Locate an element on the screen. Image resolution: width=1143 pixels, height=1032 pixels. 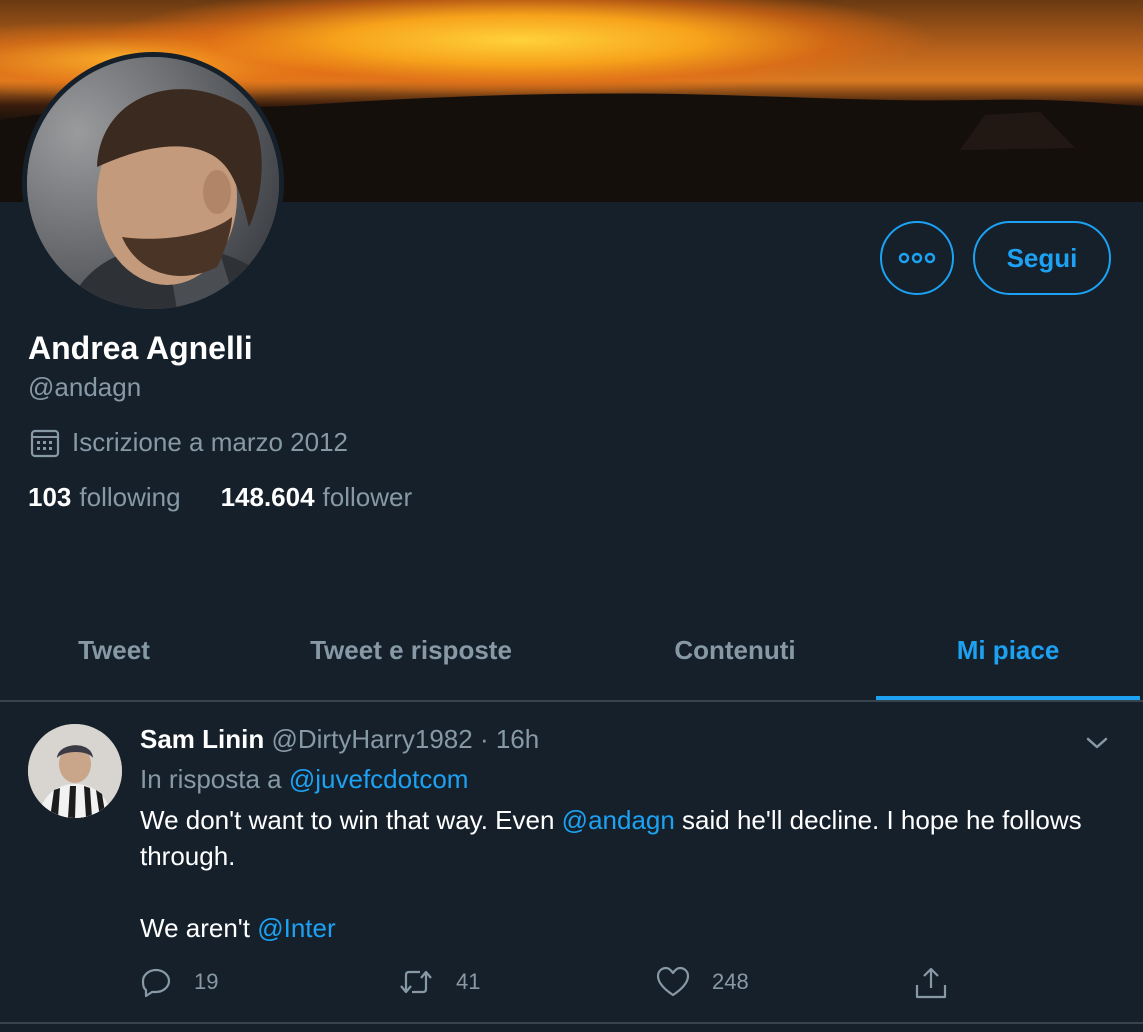
reply-prefix: In risposta a is located at coordinates (214, 779).